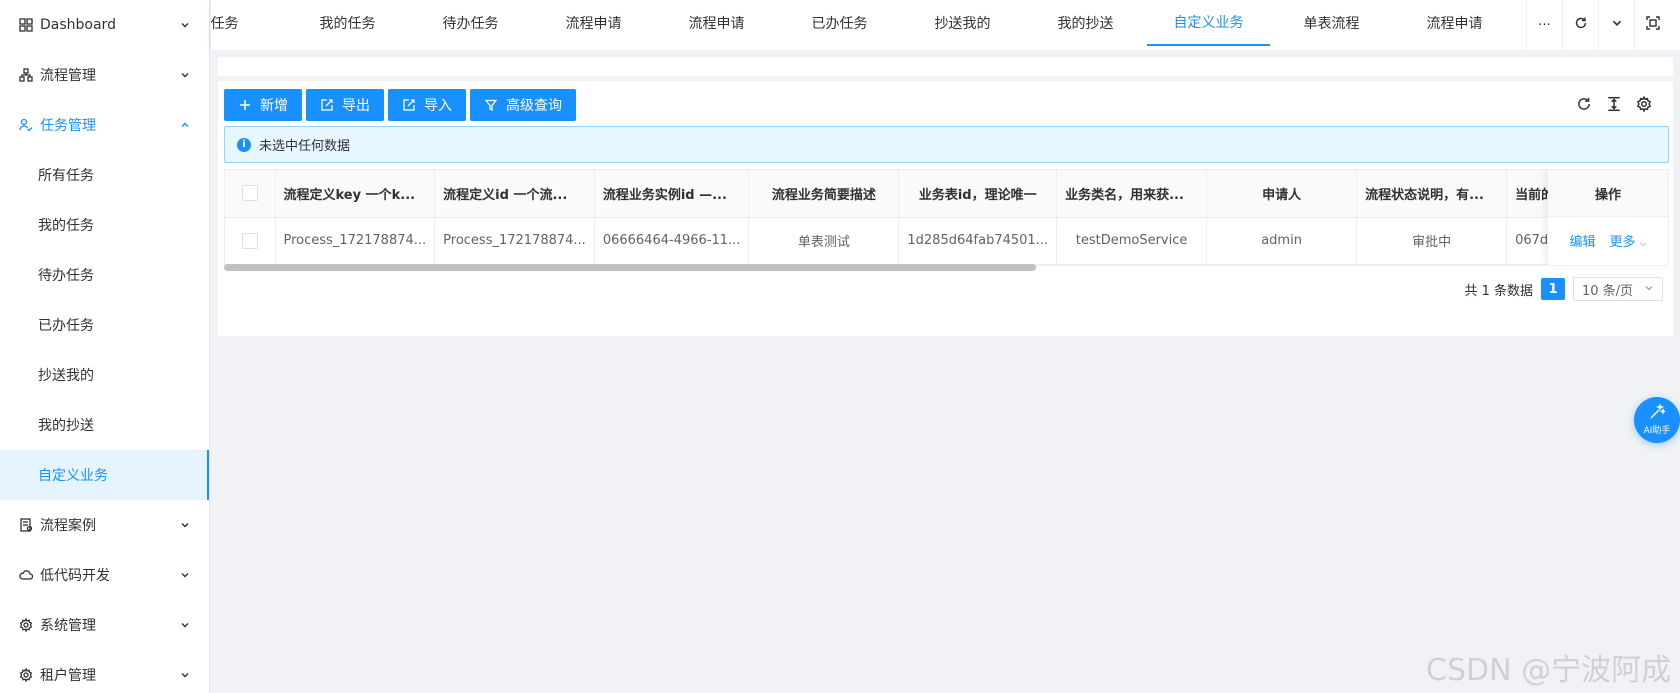  I want to click on more-tabs-label: ···, so click(1544, 25).